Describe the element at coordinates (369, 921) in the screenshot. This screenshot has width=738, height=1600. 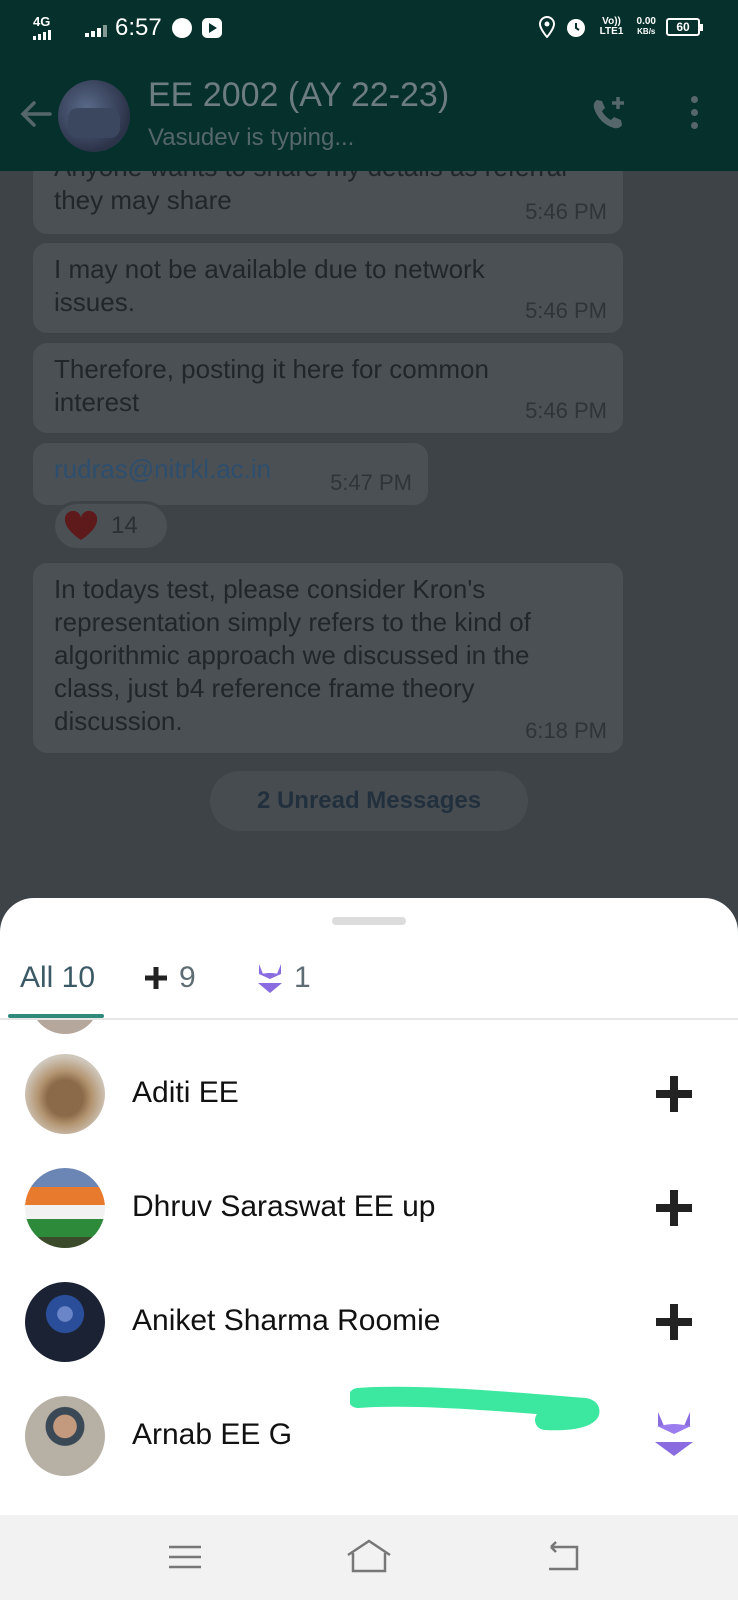
I see `drag-handle` at that location.